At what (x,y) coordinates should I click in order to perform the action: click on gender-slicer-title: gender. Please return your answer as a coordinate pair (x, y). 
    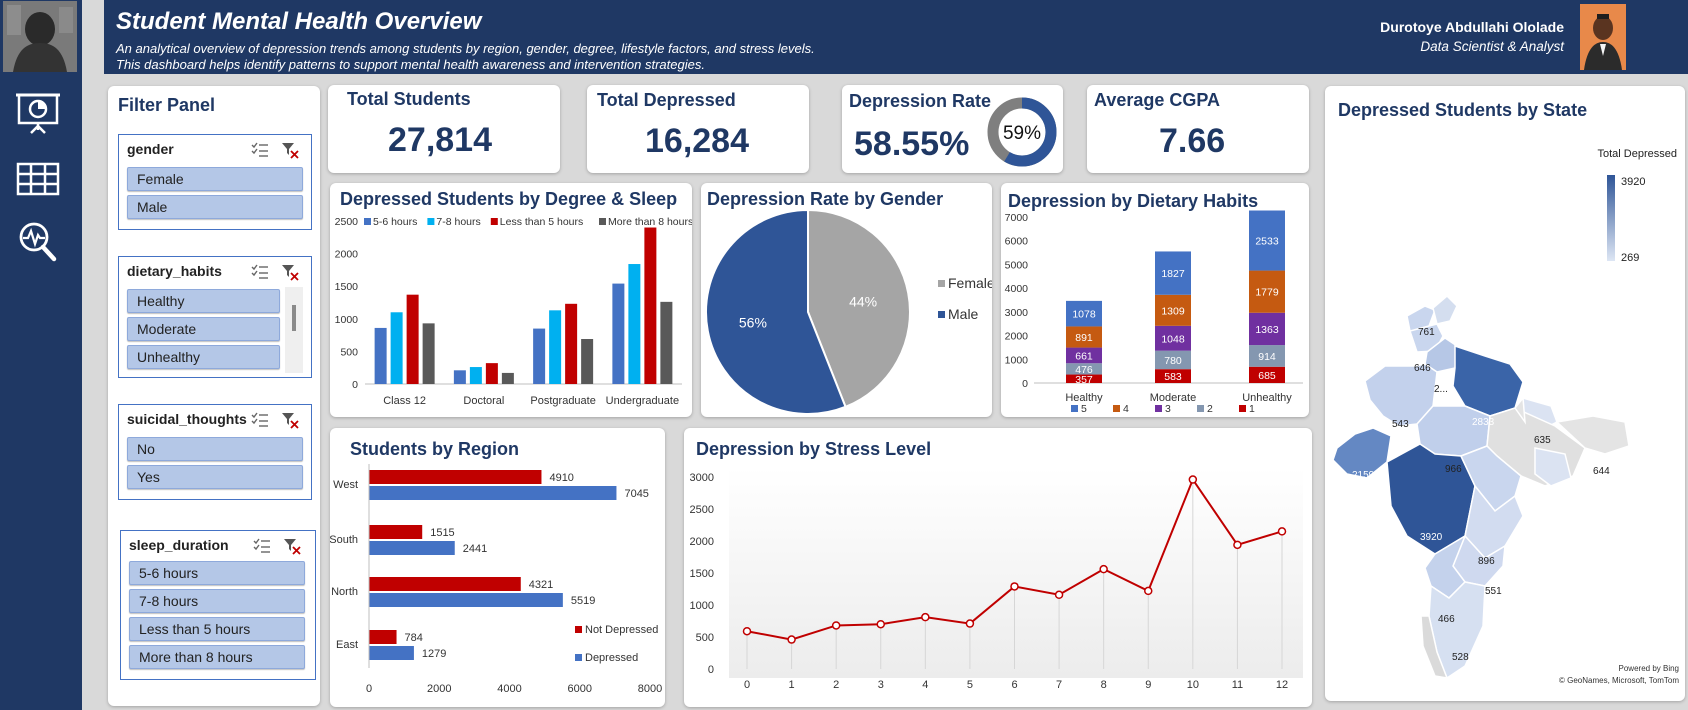
    Looking at the image, I should click on (150, 149).